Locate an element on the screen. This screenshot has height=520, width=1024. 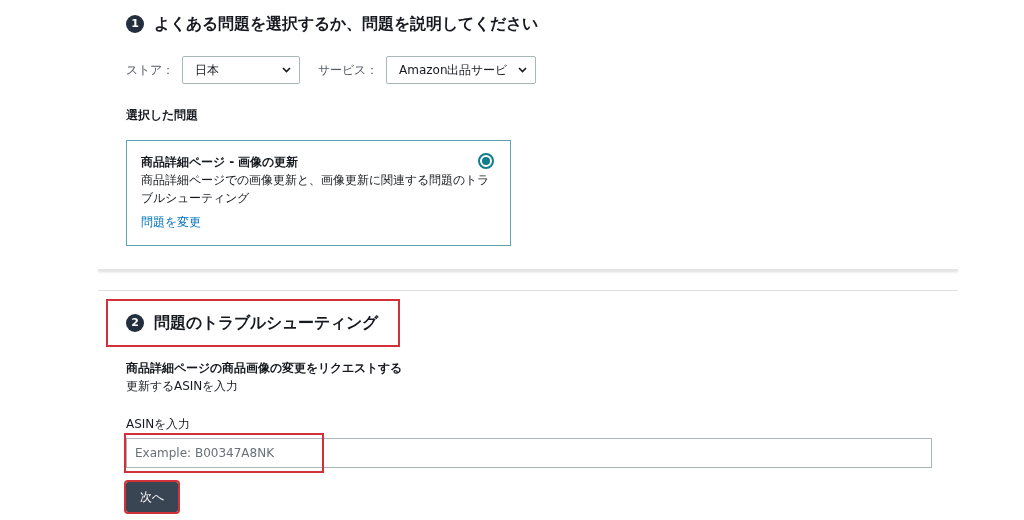
change-issue-link: 問題を変更 is located at coordinates (171, 222).